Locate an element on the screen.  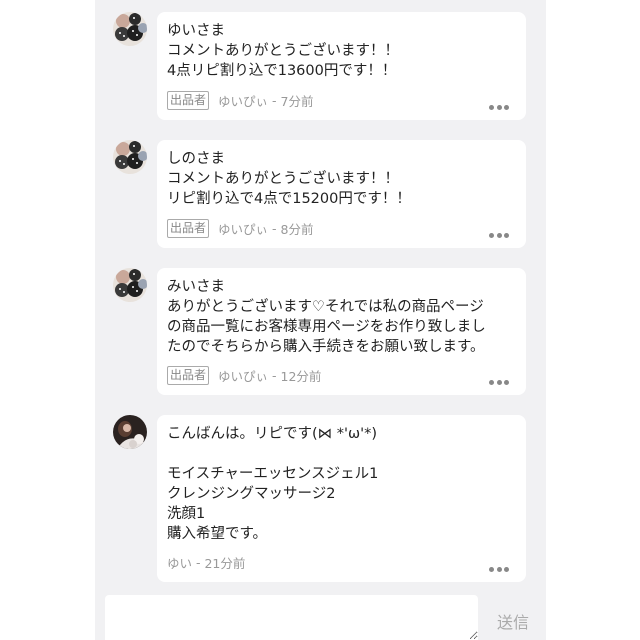
comment-line: 4点リピ割り込で13600円です！！ is located at coordinates (282, 71).